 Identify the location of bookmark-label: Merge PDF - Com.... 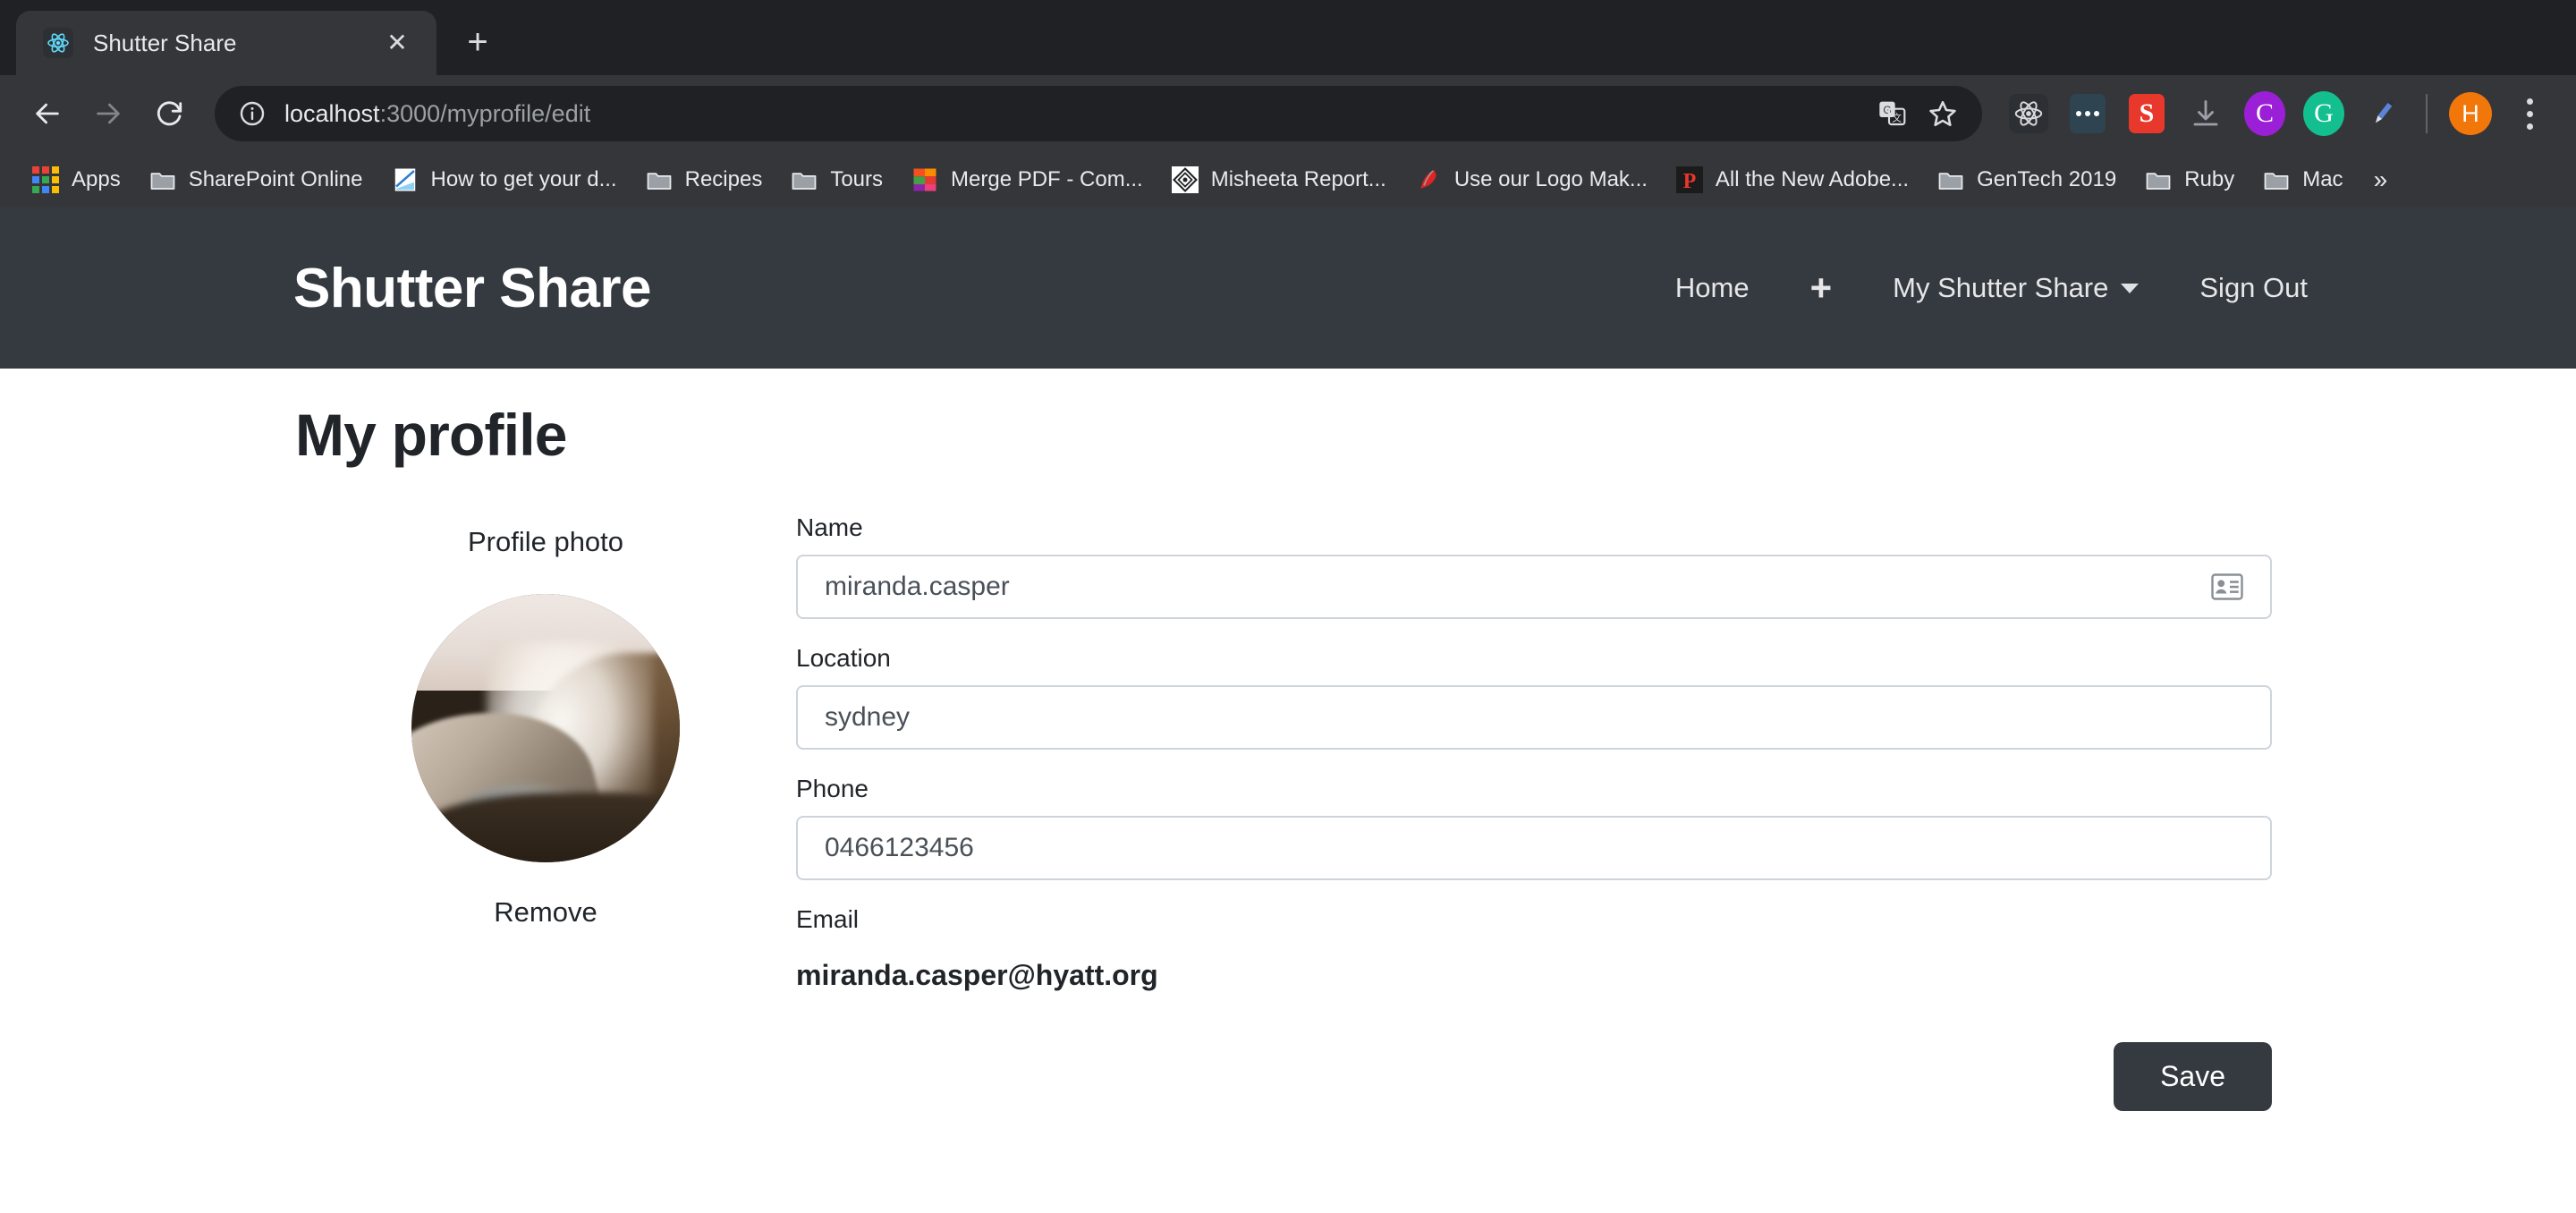
(1047, 179).